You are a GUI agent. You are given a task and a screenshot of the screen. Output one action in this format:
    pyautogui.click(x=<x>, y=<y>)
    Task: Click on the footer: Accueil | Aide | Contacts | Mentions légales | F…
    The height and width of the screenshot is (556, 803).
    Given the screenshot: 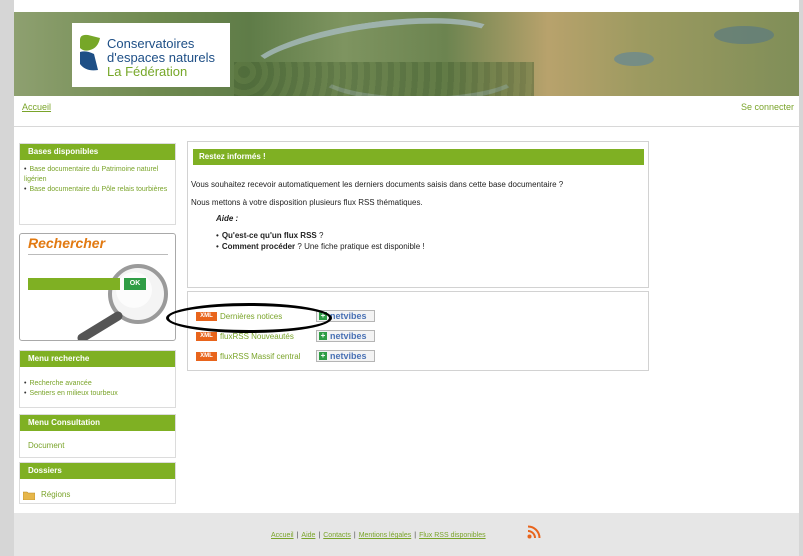 What is the action you would take?
    pyautogui.click(x=406, y=534)
    